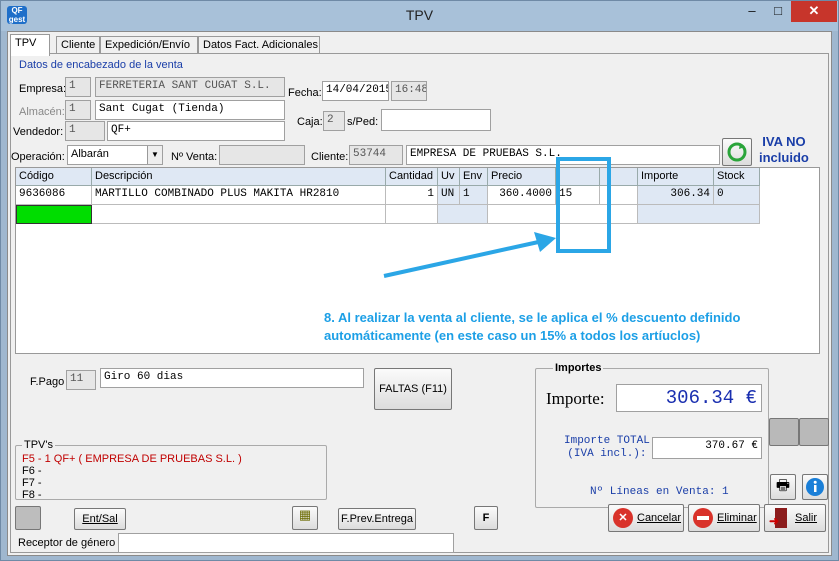 The height and width of the screenshot is (561, 839). I want to click on faltas-button: FALTAS (F11), so click(413, 389).